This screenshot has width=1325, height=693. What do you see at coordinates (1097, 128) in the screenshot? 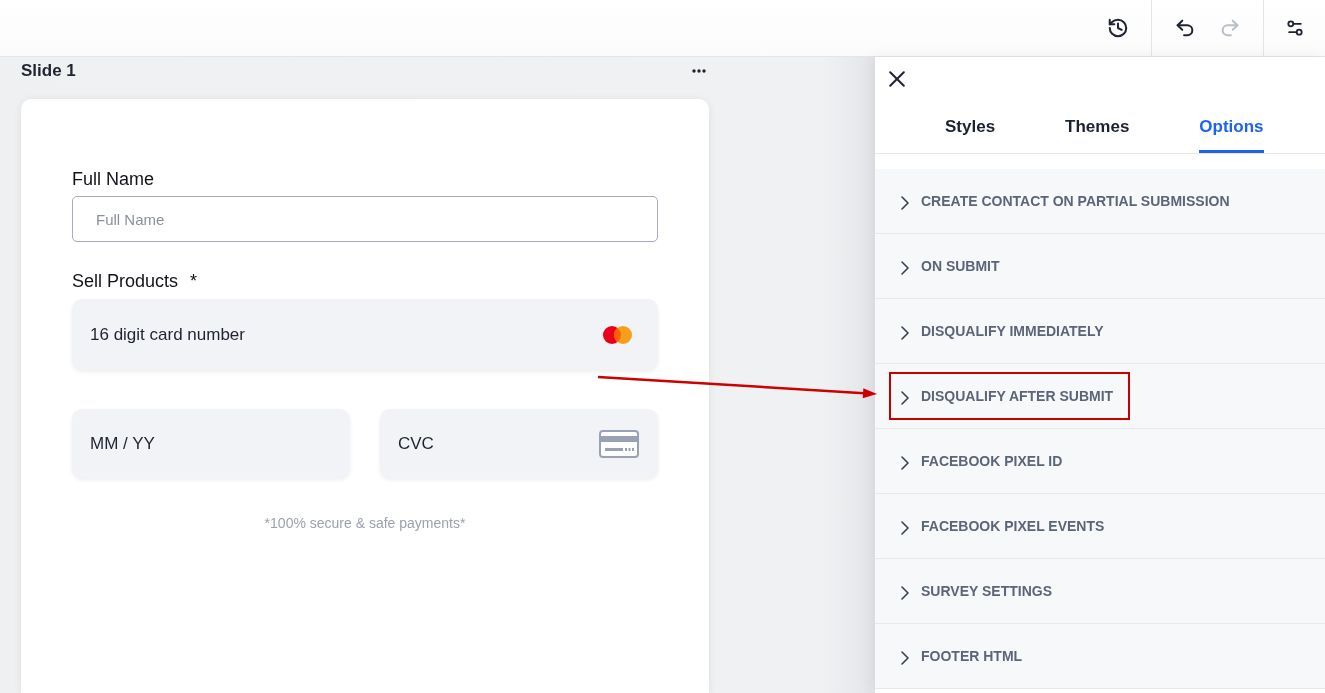
I see `panel-tab: Themes` at bounding box center [1097, 128].